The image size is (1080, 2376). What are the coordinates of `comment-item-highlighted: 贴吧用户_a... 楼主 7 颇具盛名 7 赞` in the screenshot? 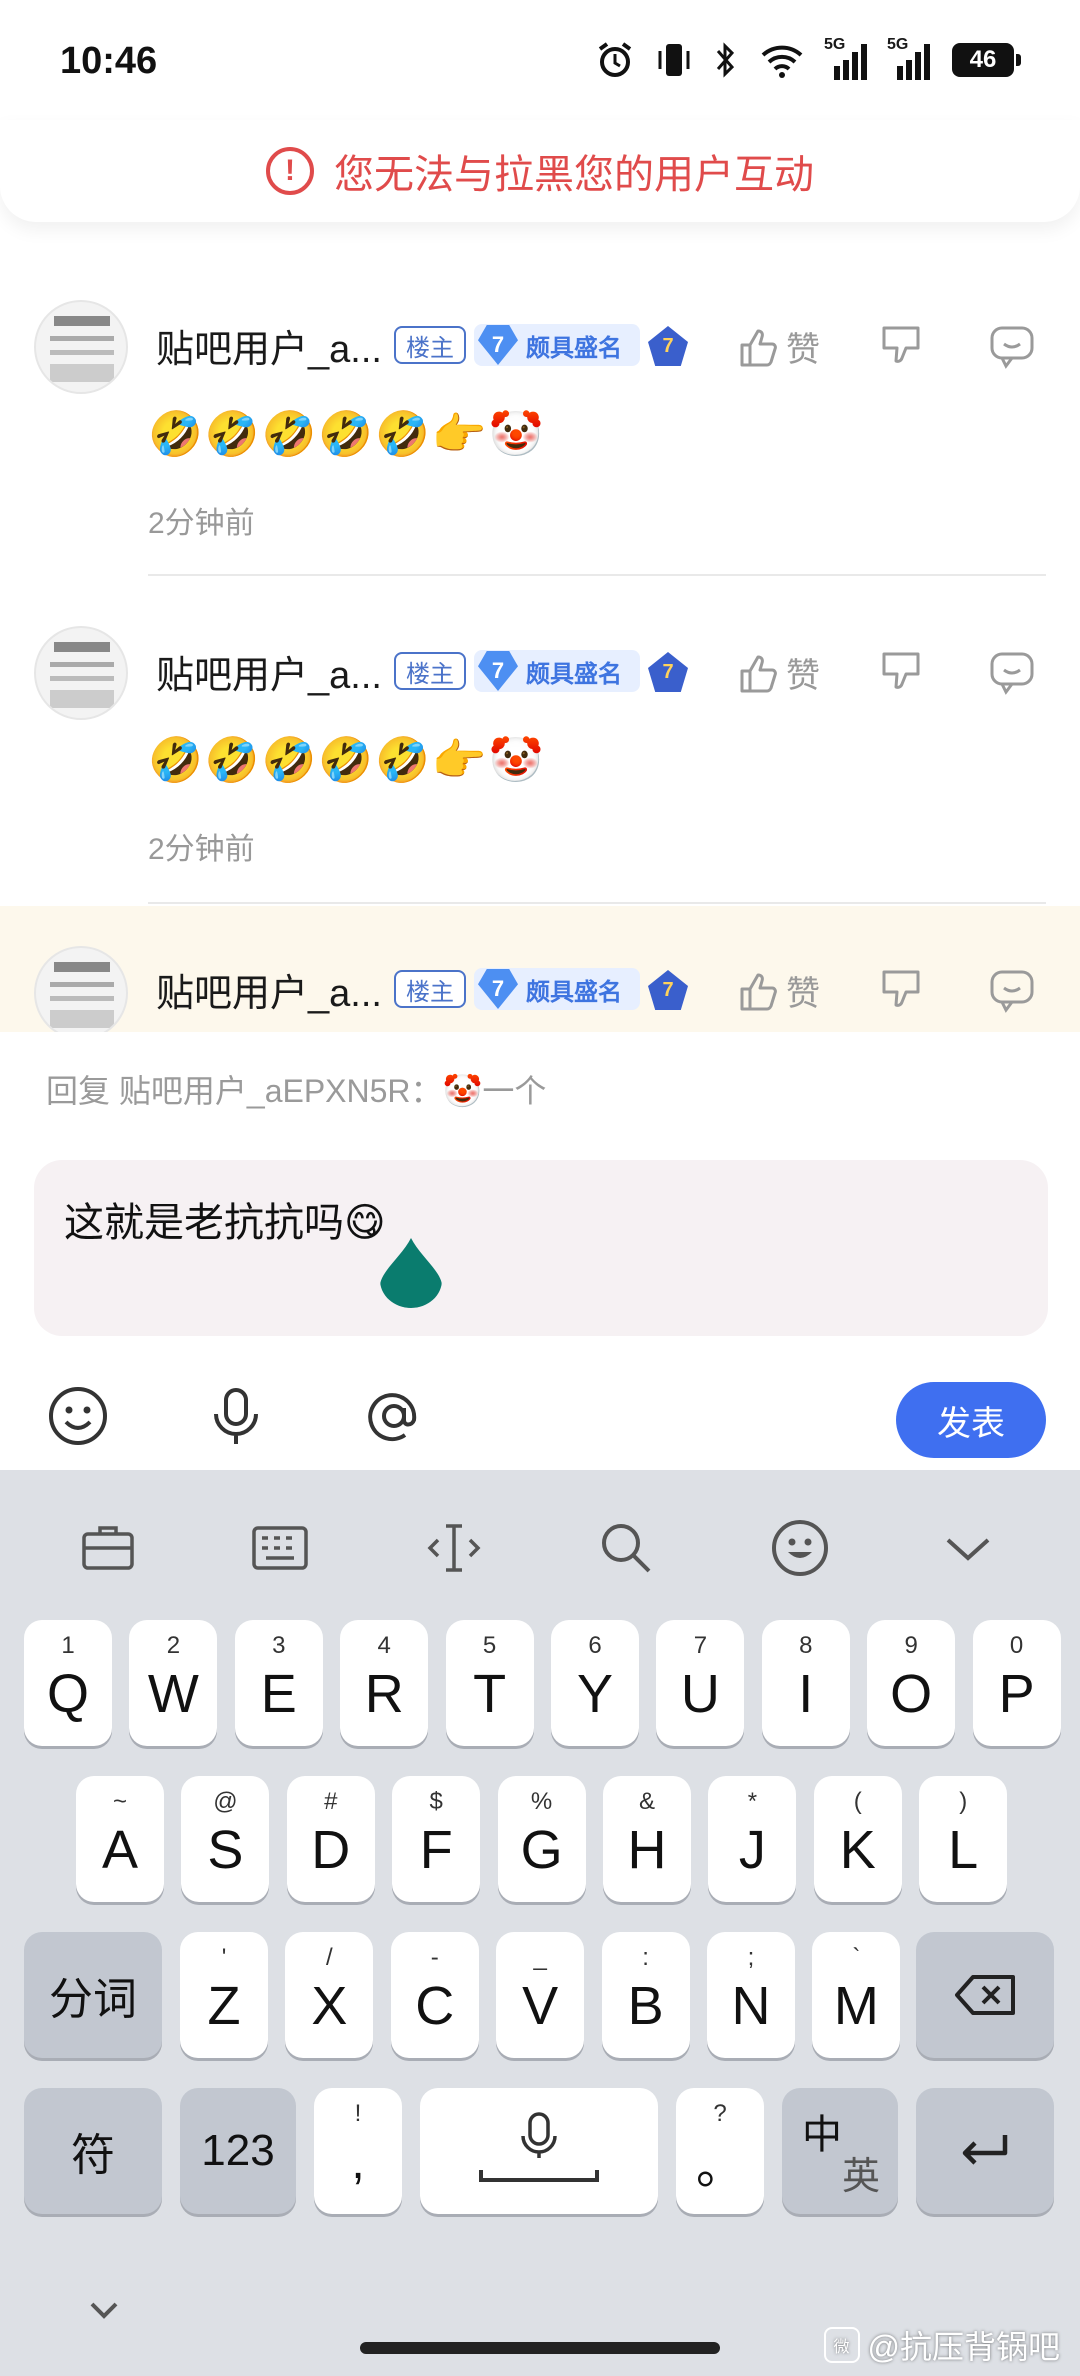 It's located at (540, 969).